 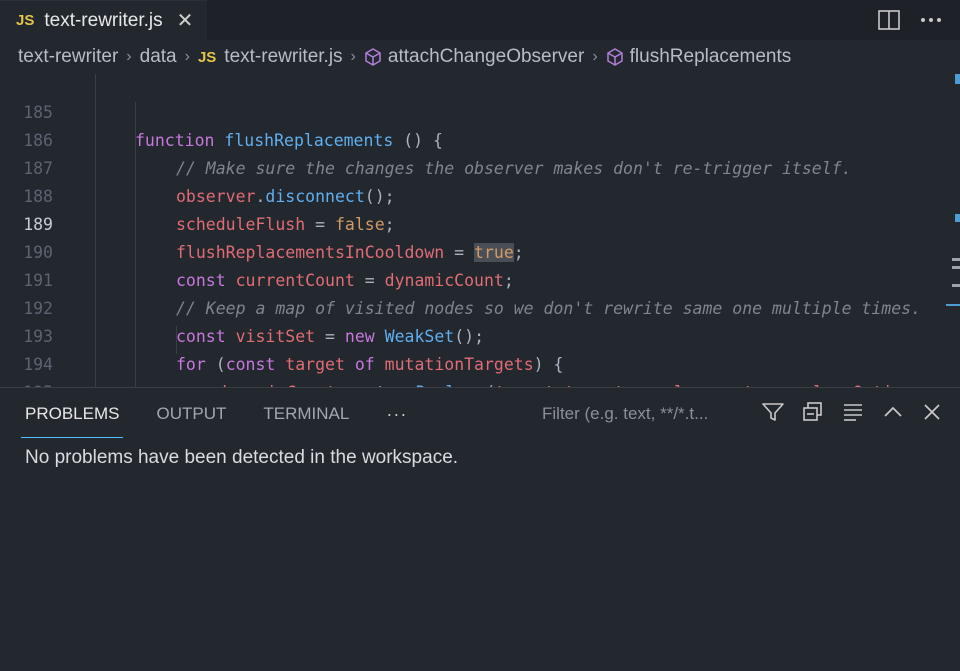 What do you see at coordinates (711, 57) in the screenshot?
I see `breadcrumb-item-flush: flushReplacements` at bounding box center [711, 57].